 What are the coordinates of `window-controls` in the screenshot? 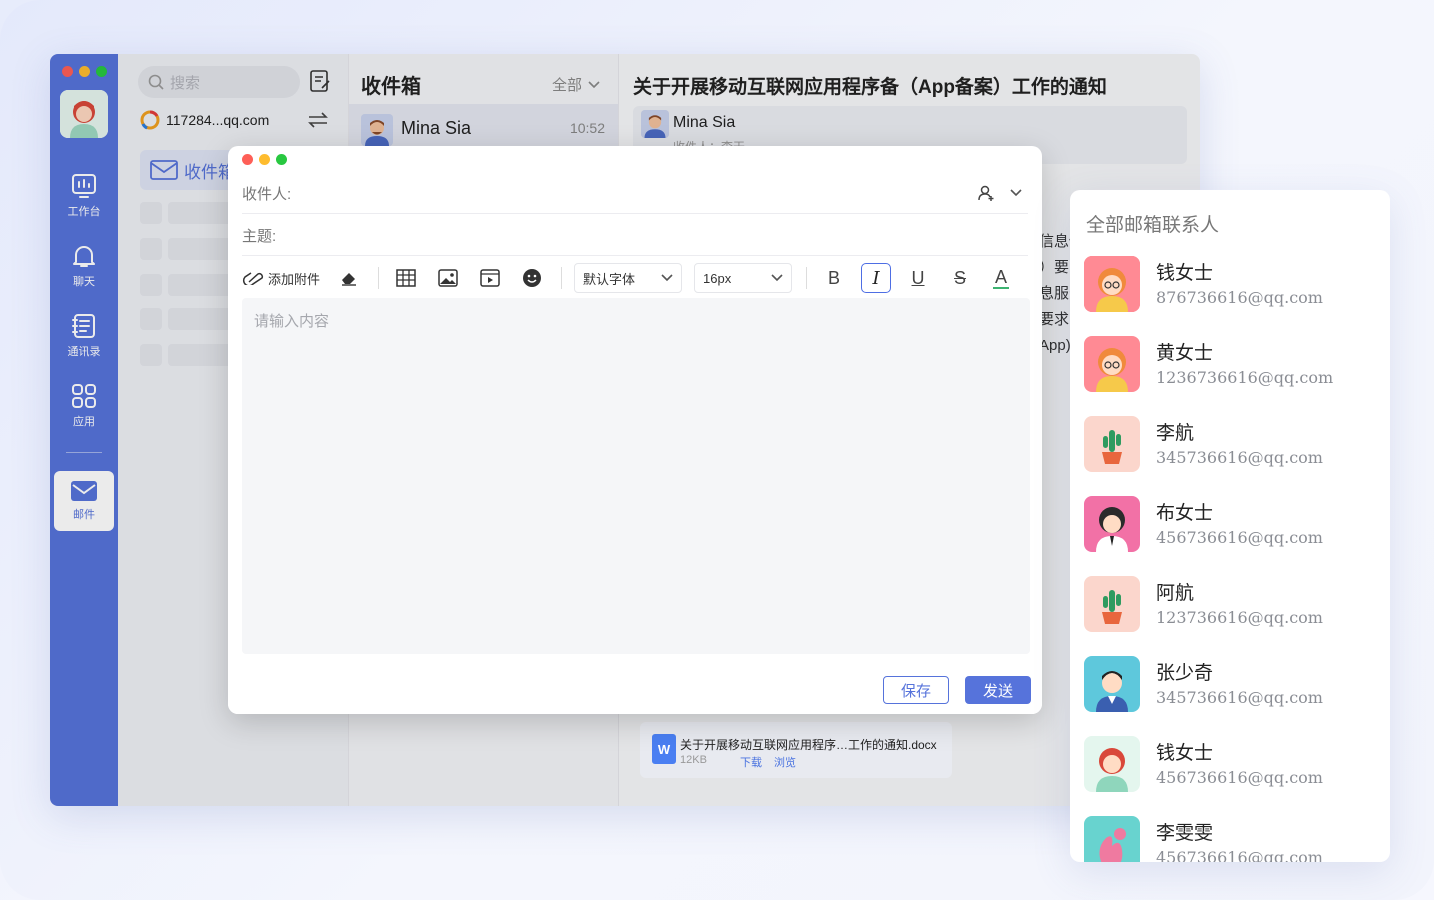 It's located at (84, 71).